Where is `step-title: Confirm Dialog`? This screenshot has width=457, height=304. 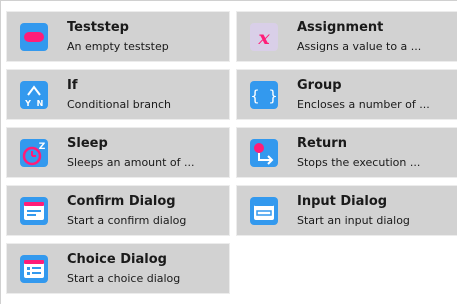 step-title: Confirm Dialog is located at coordinates (121, 201).